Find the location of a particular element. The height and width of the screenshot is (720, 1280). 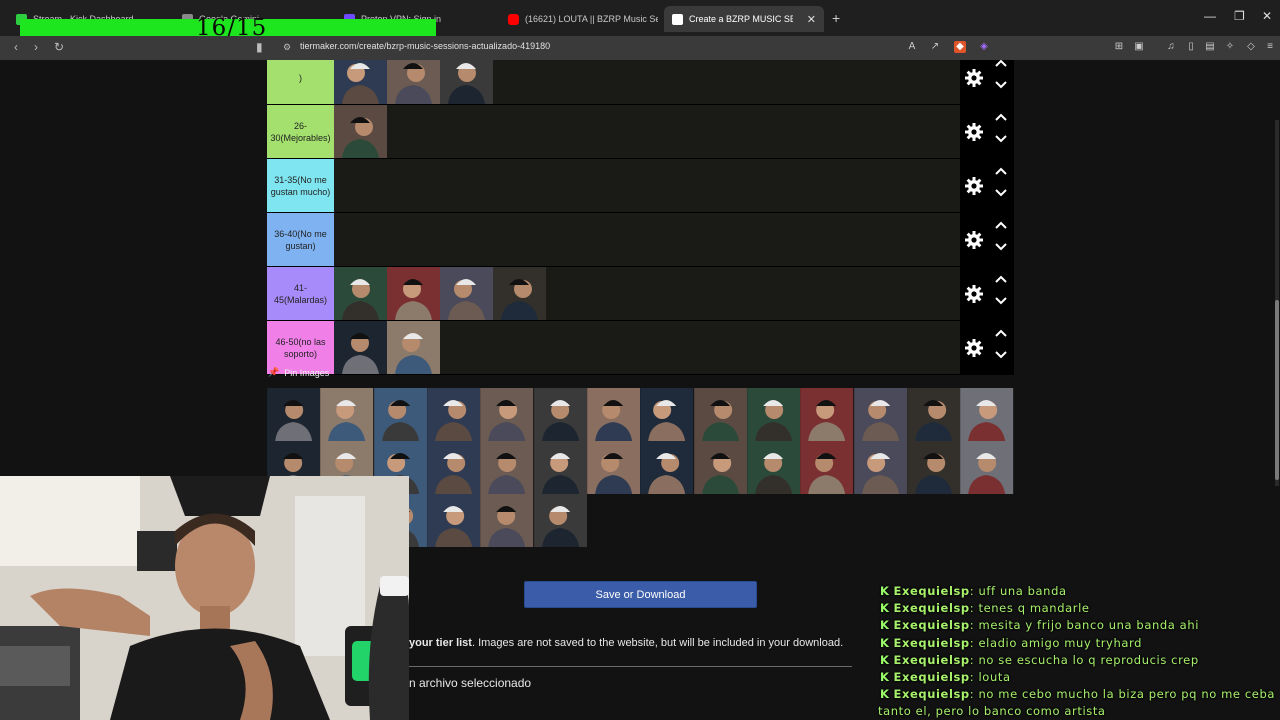

window-close-icon: ✕ is located at coordinates (1267, 16).